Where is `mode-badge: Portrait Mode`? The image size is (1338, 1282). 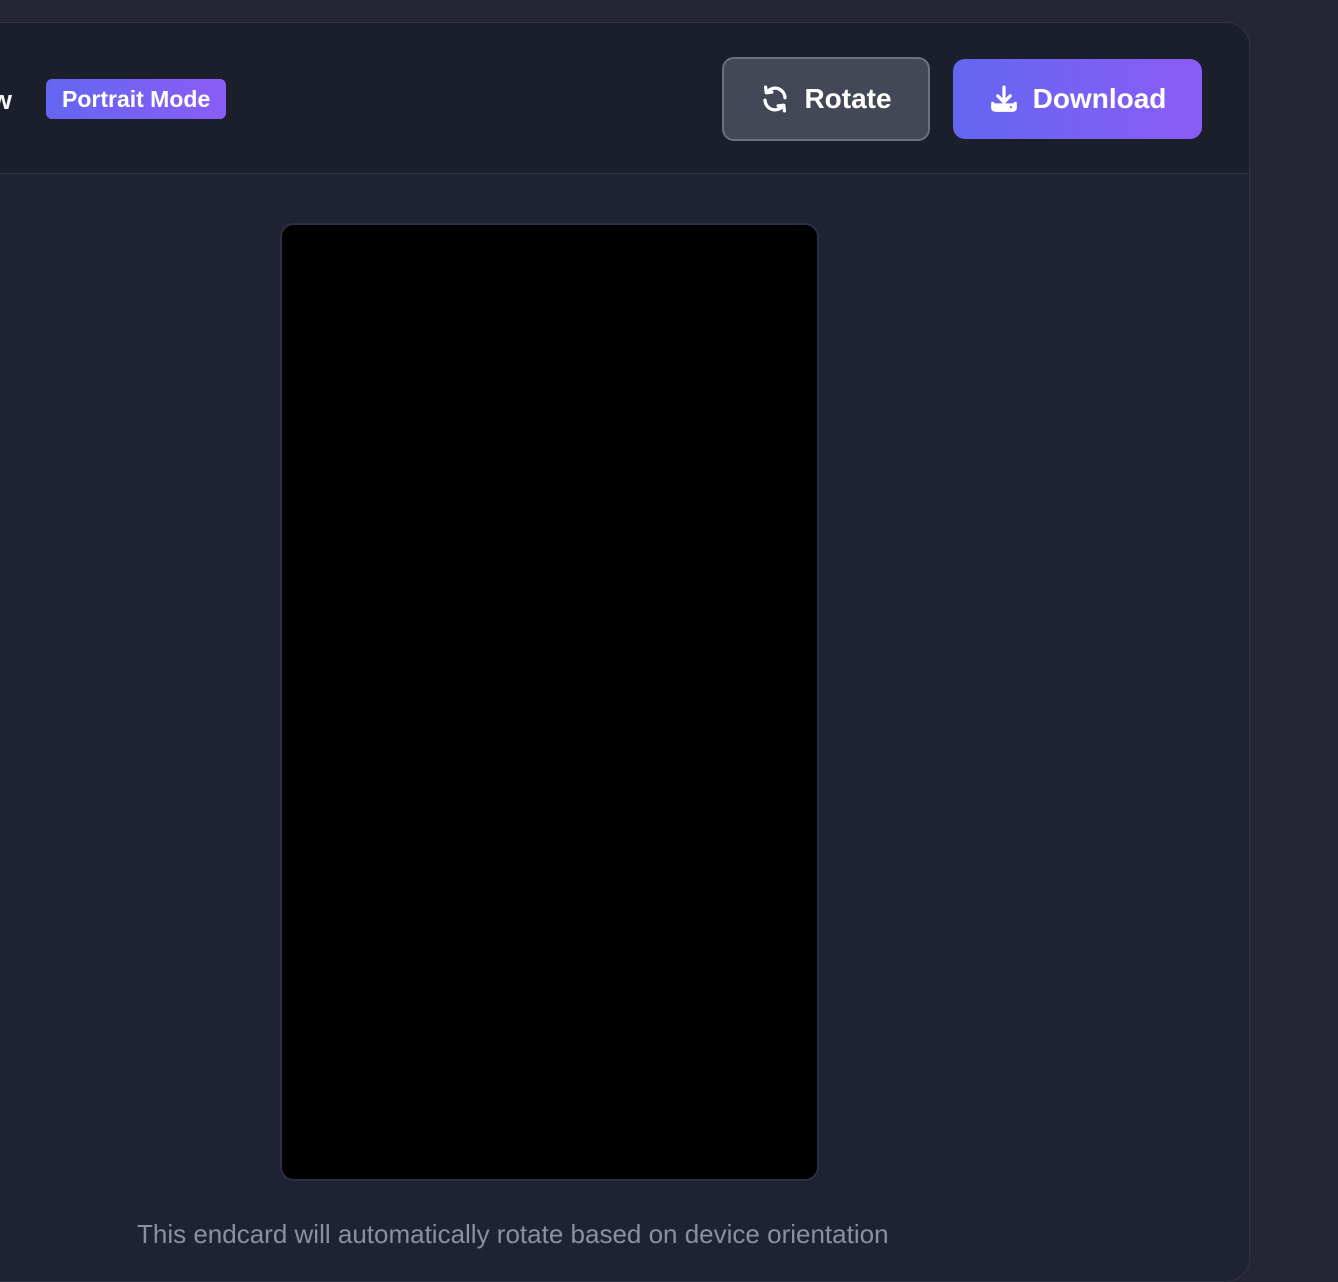 mode-badge: Portrait Mode is located at coordinates (136, 99).